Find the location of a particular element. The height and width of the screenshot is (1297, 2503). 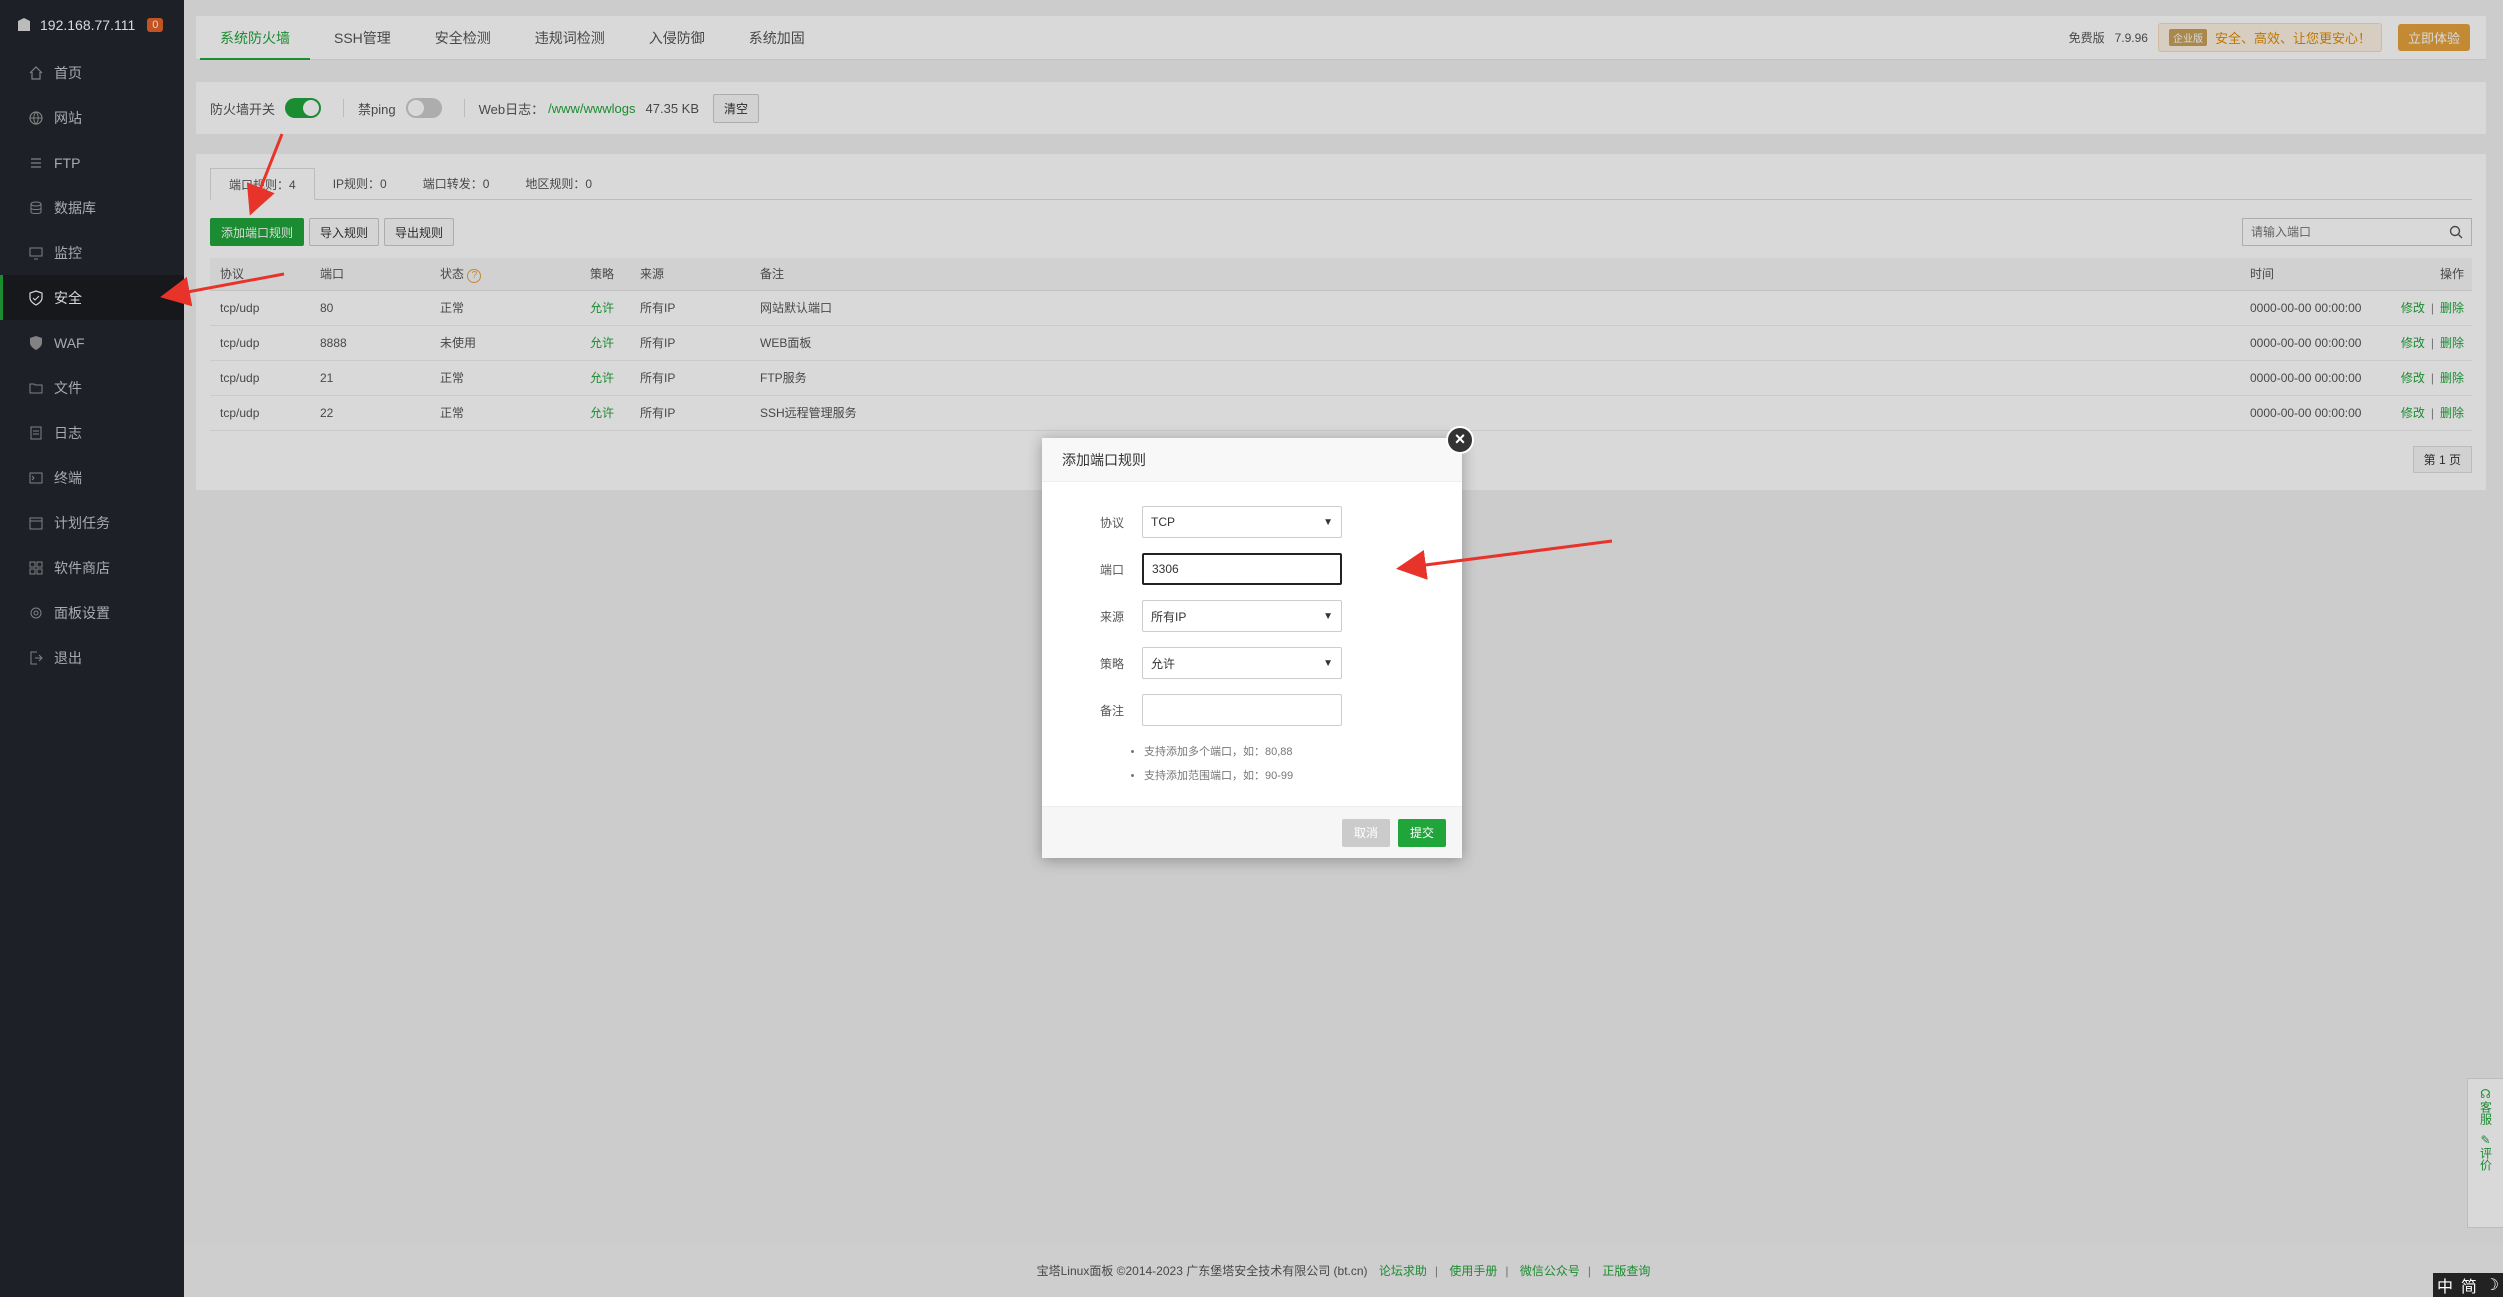

tip-item: 支持添加多个端口，如：80,88 is located at coordinates (1218, 752).